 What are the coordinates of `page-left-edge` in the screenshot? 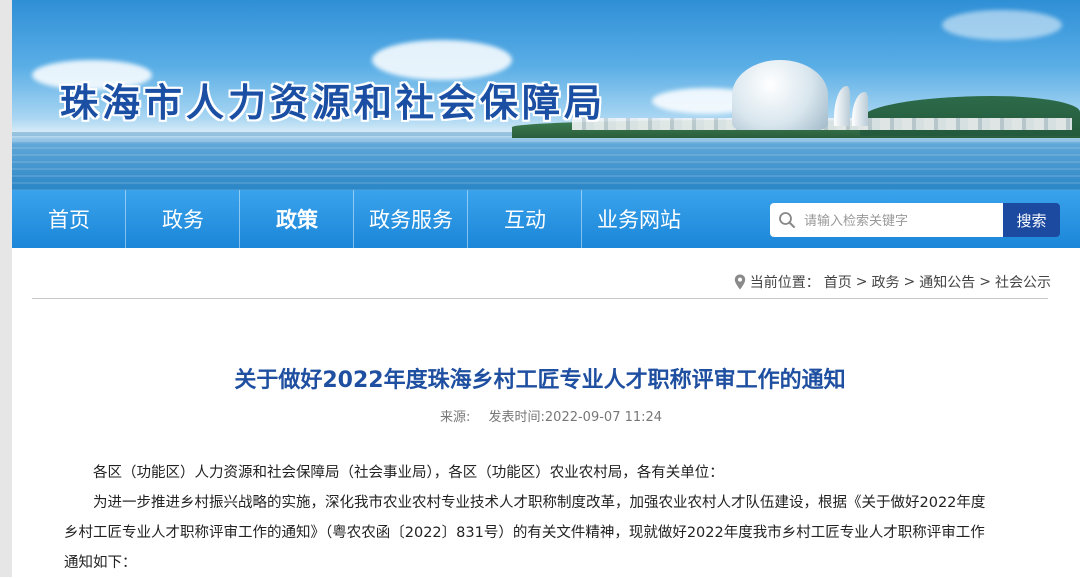 It's located at (6, 288).